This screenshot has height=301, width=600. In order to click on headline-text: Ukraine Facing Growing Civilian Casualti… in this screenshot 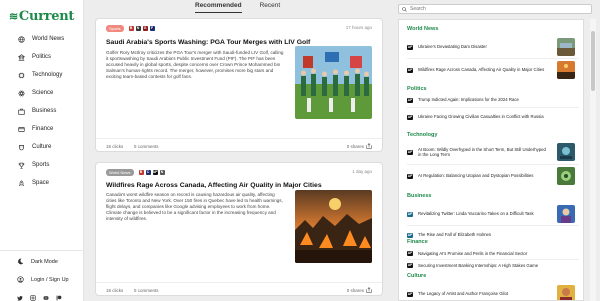, I will do `click(481, 117)`.